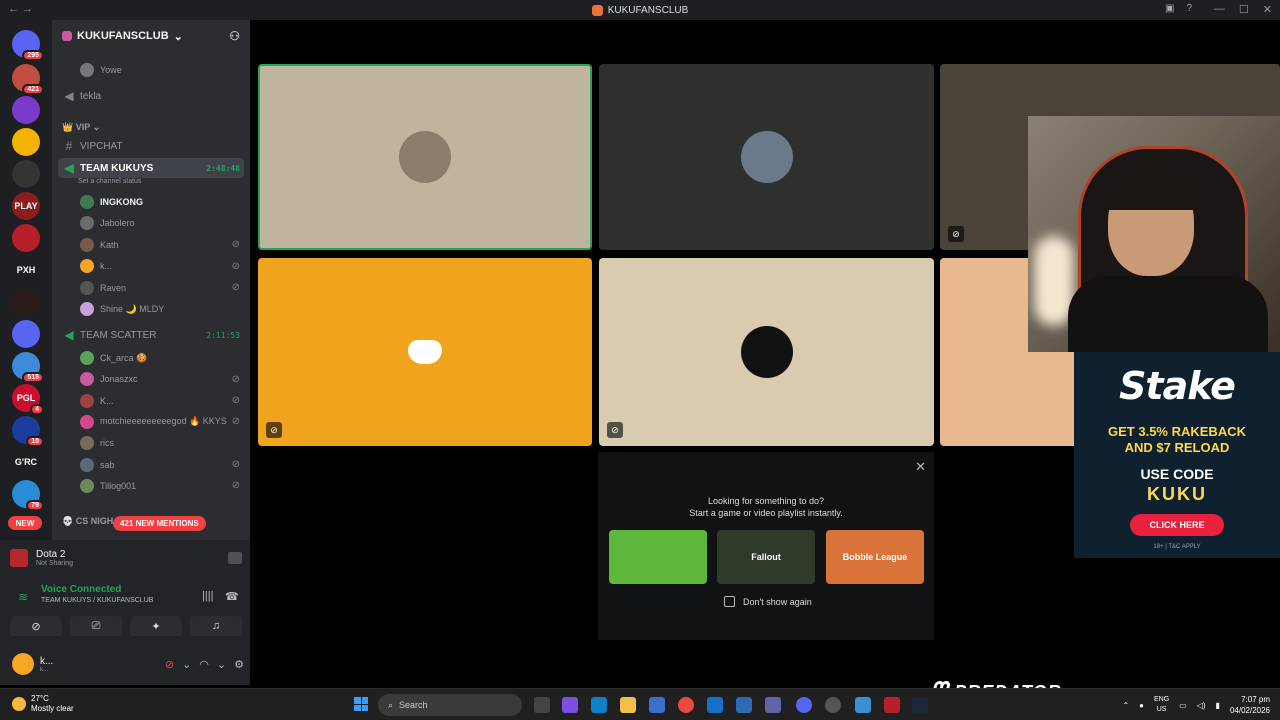  Describe the element at coordinates (216, 626) in the screenshot. I see `soundboard-button: ♫` at that location.